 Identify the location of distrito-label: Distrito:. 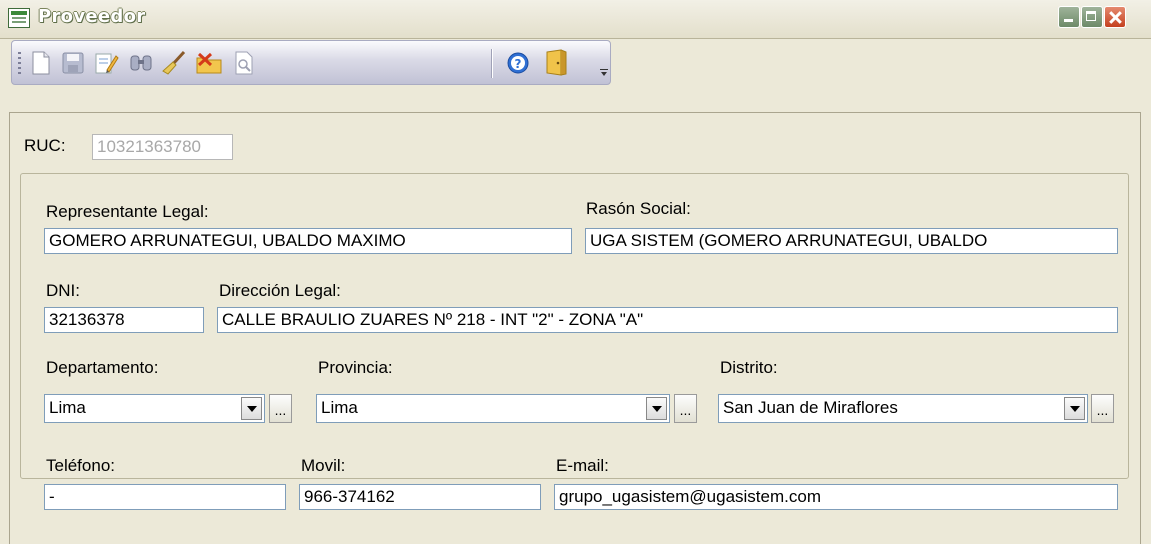
(749, 367).